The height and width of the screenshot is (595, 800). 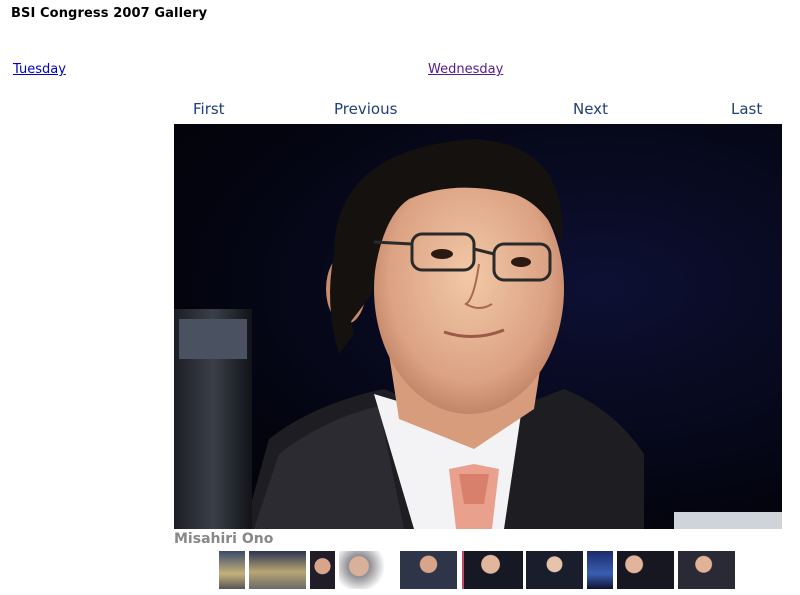 I want to click on photo-caption: Misahiri Ono, so click(x=224, y=539).